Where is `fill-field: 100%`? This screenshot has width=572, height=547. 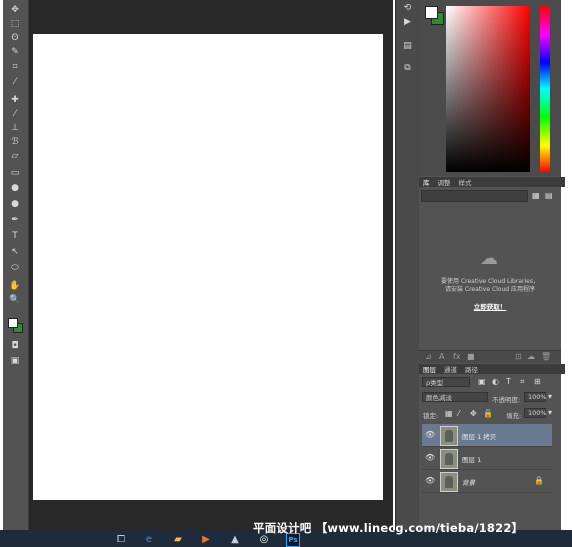 fill-field: 100% is located at coordinates (535, 413).